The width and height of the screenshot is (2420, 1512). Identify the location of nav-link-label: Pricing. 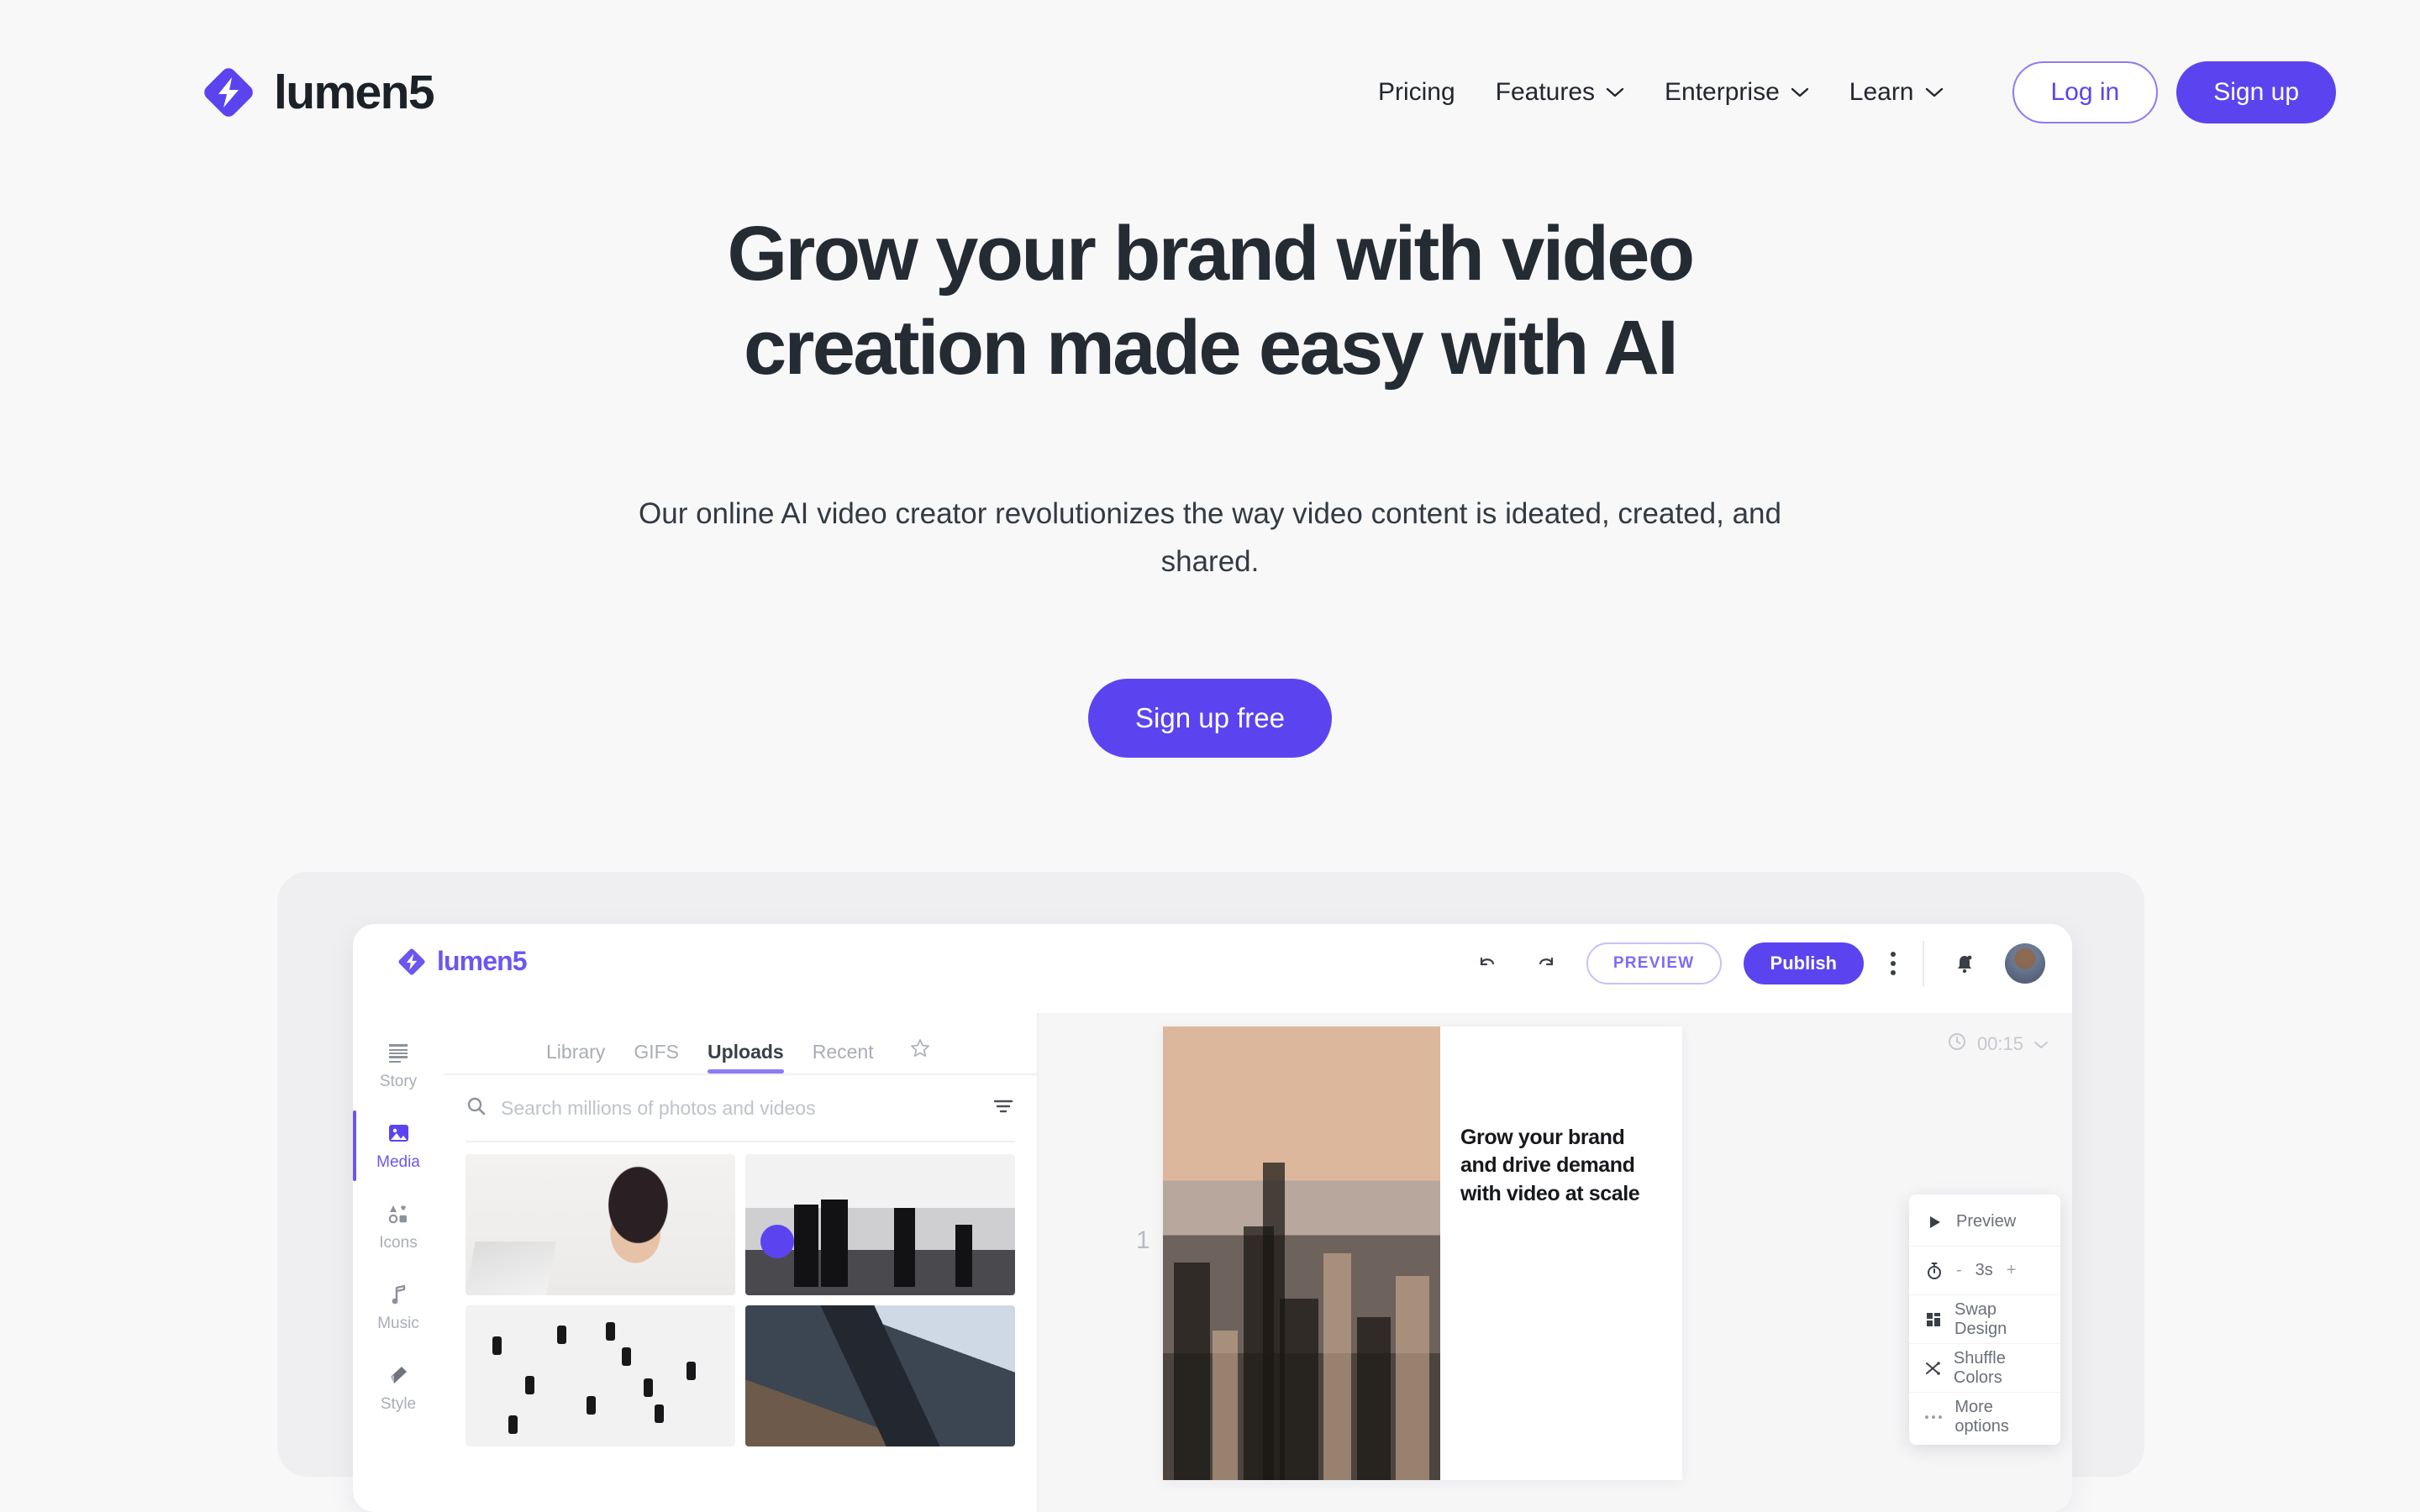
(1416, 92).